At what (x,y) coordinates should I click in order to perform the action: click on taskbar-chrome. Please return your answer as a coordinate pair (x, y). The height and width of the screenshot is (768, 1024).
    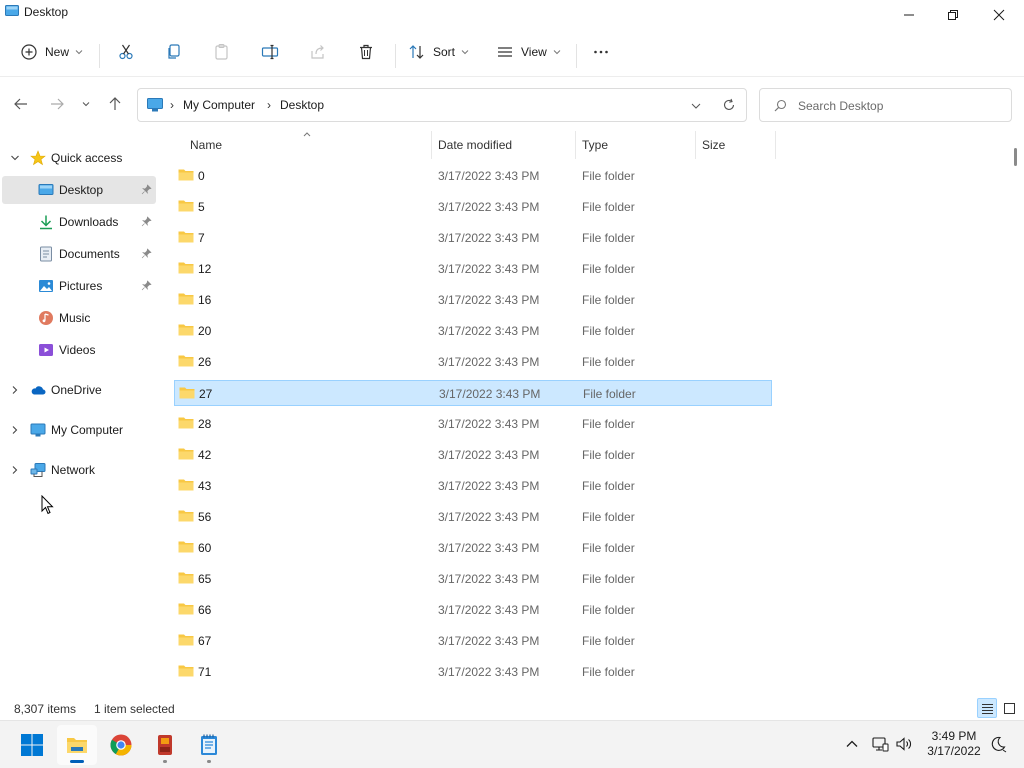
    Looking at the image, I should click on (121, 745).